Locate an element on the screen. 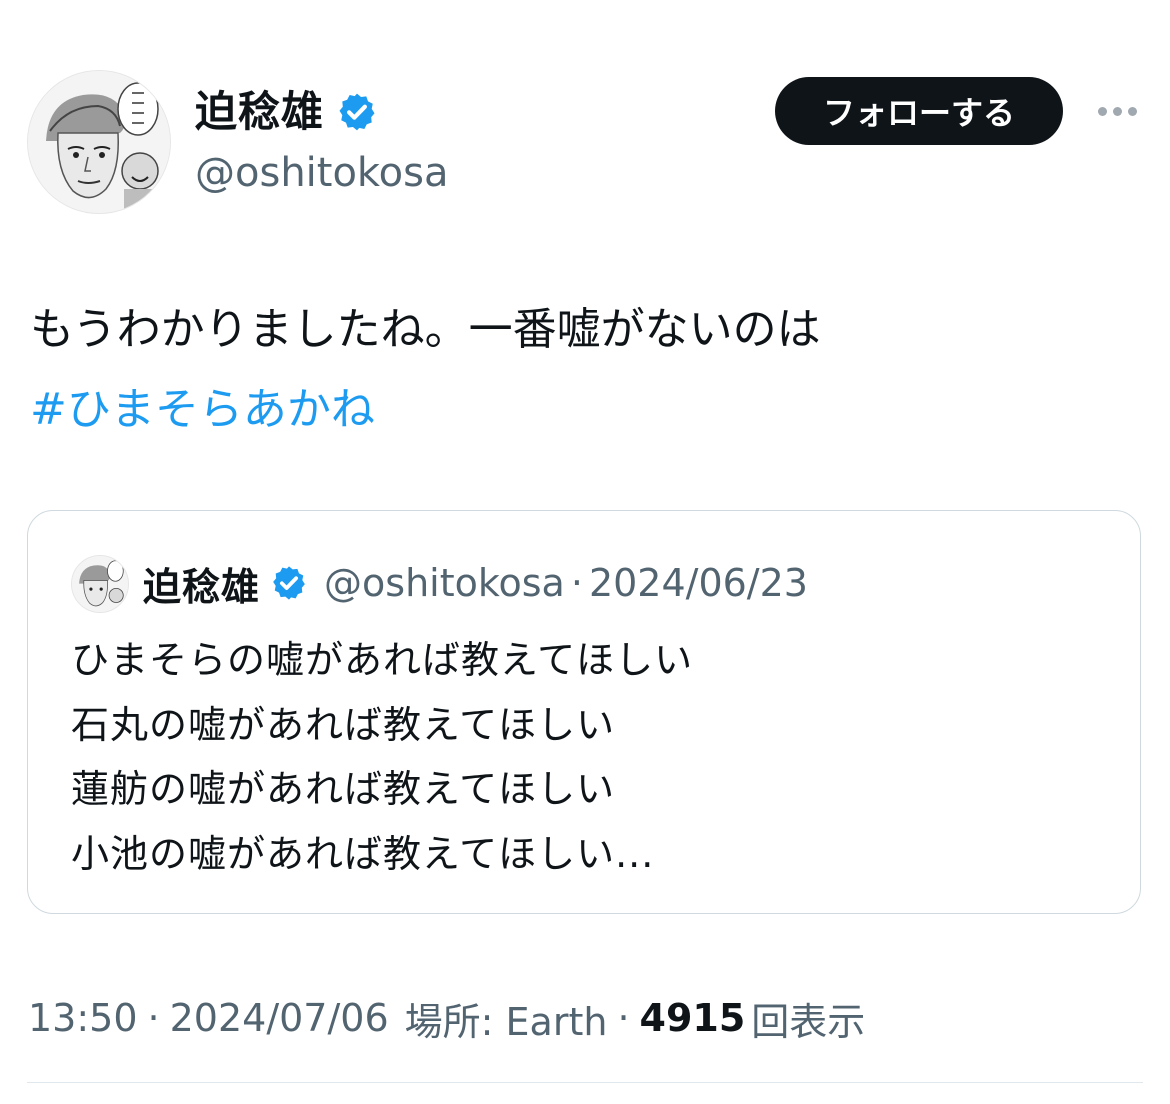 This screenshot has height=1104, width=1170. quoted-text-line: ひまそらの嘘があれば教えてほしい is located at coordinates (382, 660).